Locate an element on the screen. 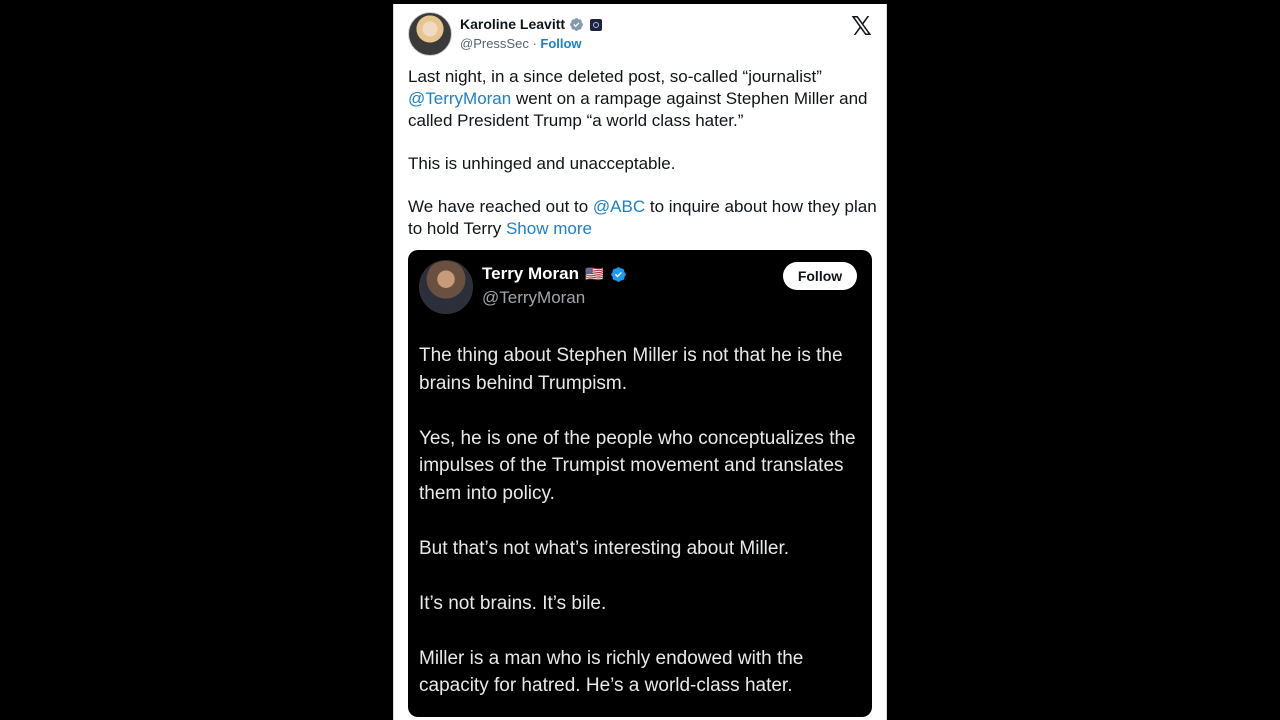  quoted-author-name: Terry Moran is located at coordinates (530, 274).